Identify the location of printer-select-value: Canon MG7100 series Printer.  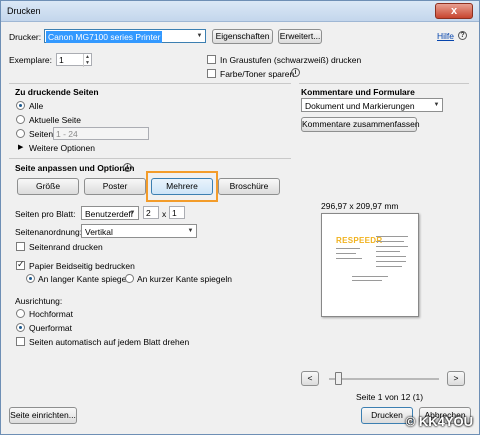
(104, 37).